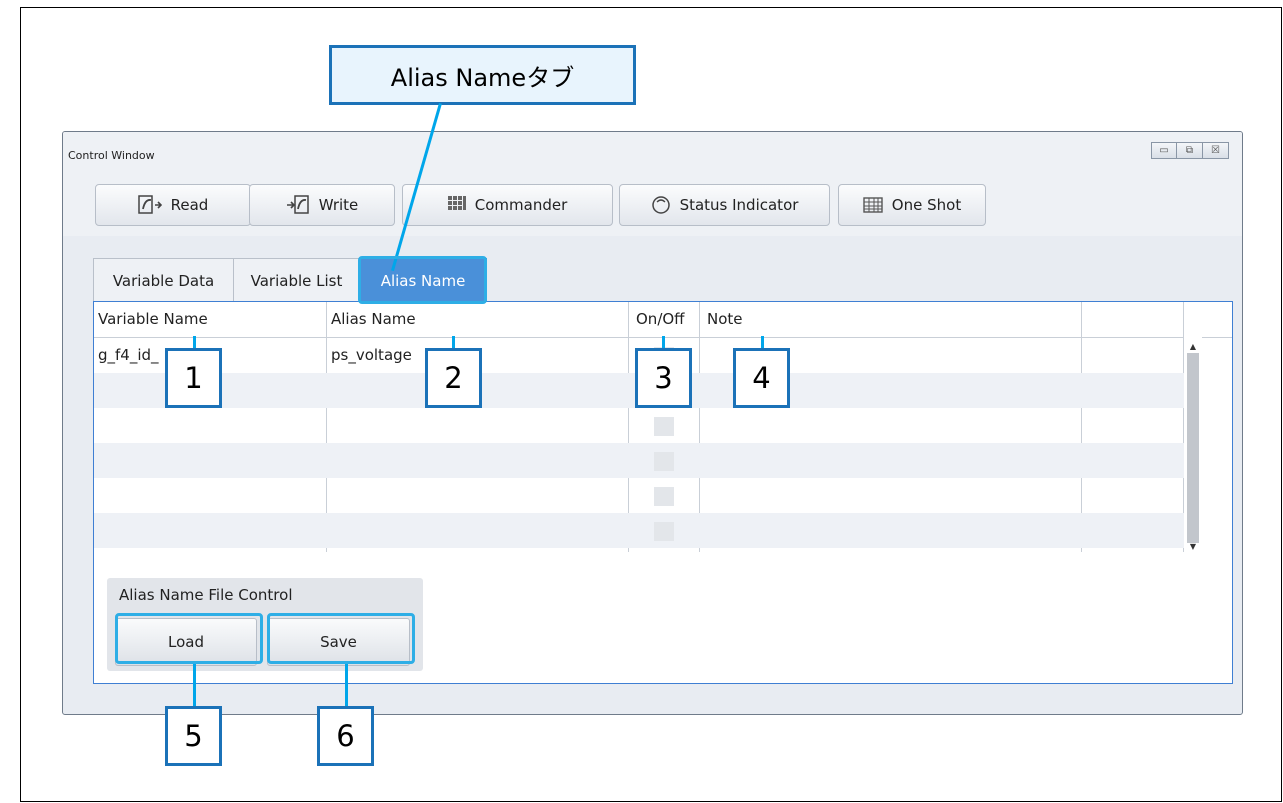 This screenshot has width=1283, height=803. What do you see at coordinates (1193, 546) in the screenshot?
I see `scroll-down-icon: ▼` at bounding box center [1193, 546].